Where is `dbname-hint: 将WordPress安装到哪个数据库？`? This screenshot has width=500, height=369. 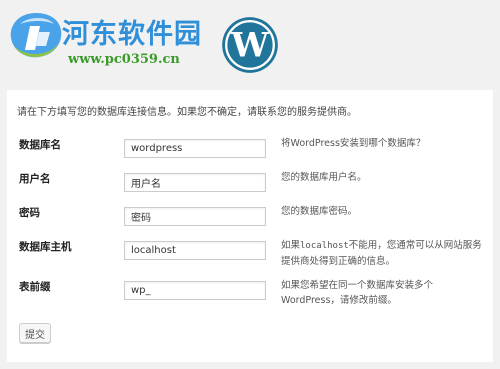 dbname-hint: 将WordPress安装到哪个数据库？ is located at coordinates (353, 143).